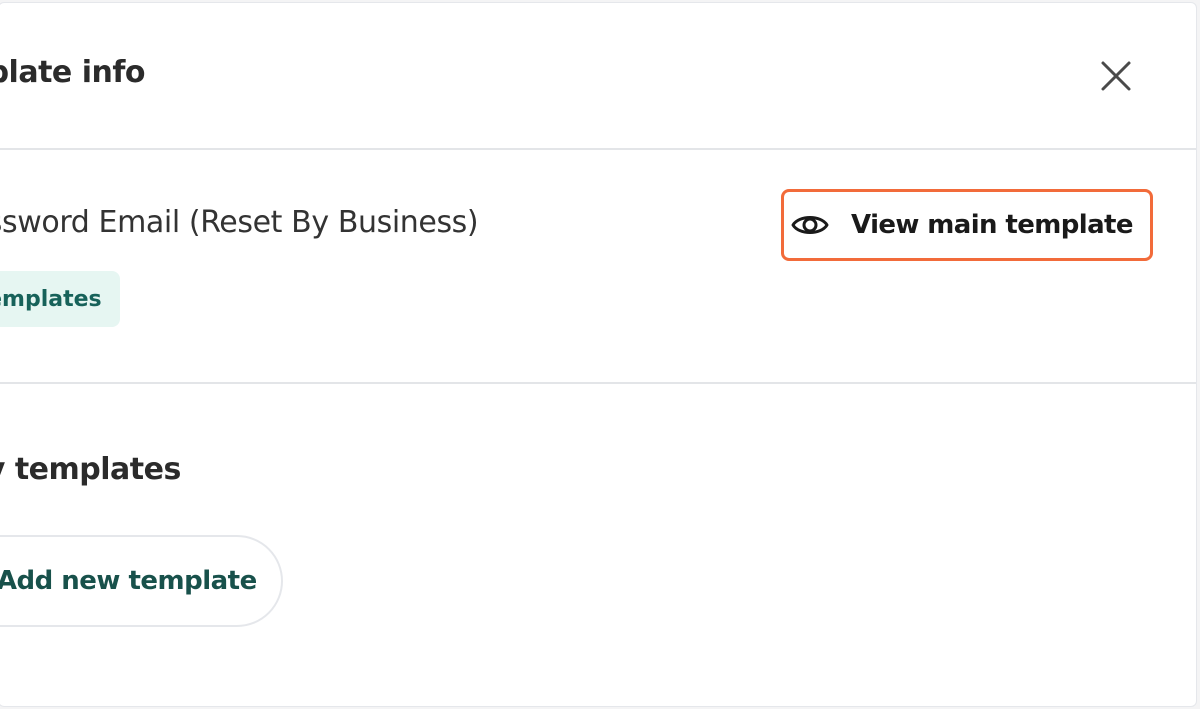  I want to click on view-main-template-label: View main template, so click(992, 225).